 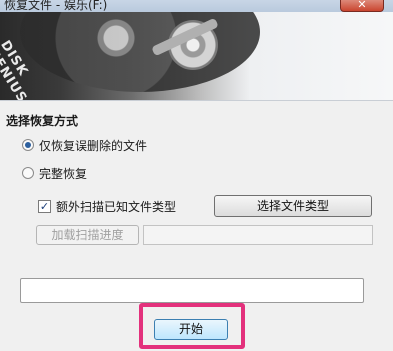 I want to click on radio-full-recovery-label: 完整恢复, so click(x=63, y=173).